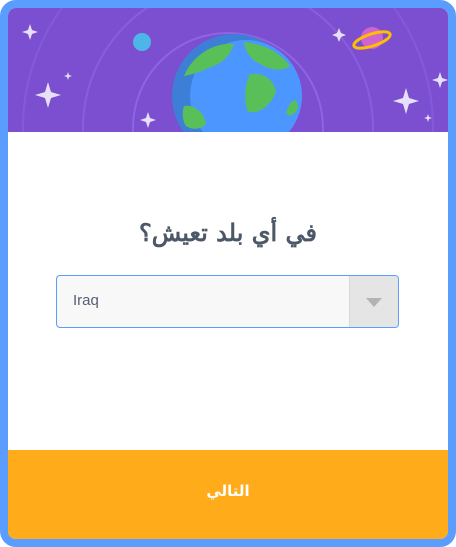 This screenshot has width=456, height=547. Describe the element at coordinates (228, 491) in the screenshot. I see `next-button-label: التالي` at that location.